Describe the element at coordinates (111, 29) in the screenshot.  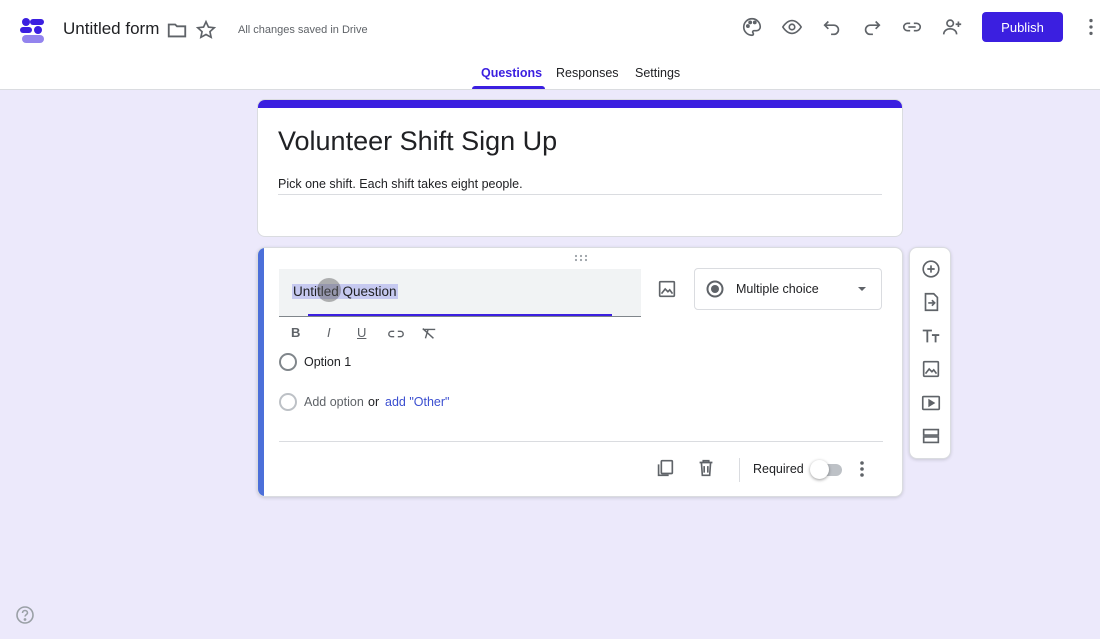
I see `document-title: Untitled form` at that location.